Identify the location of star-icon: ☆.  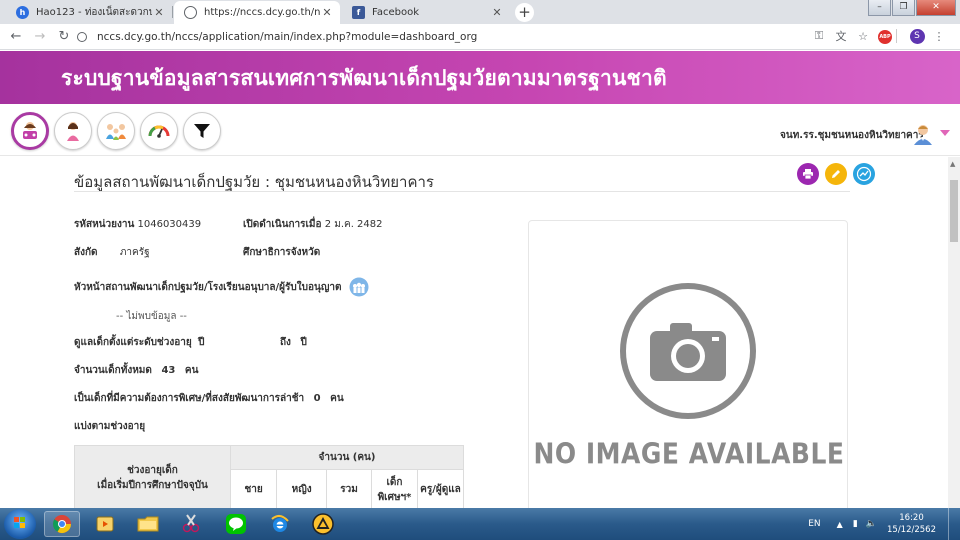
(863, 36).